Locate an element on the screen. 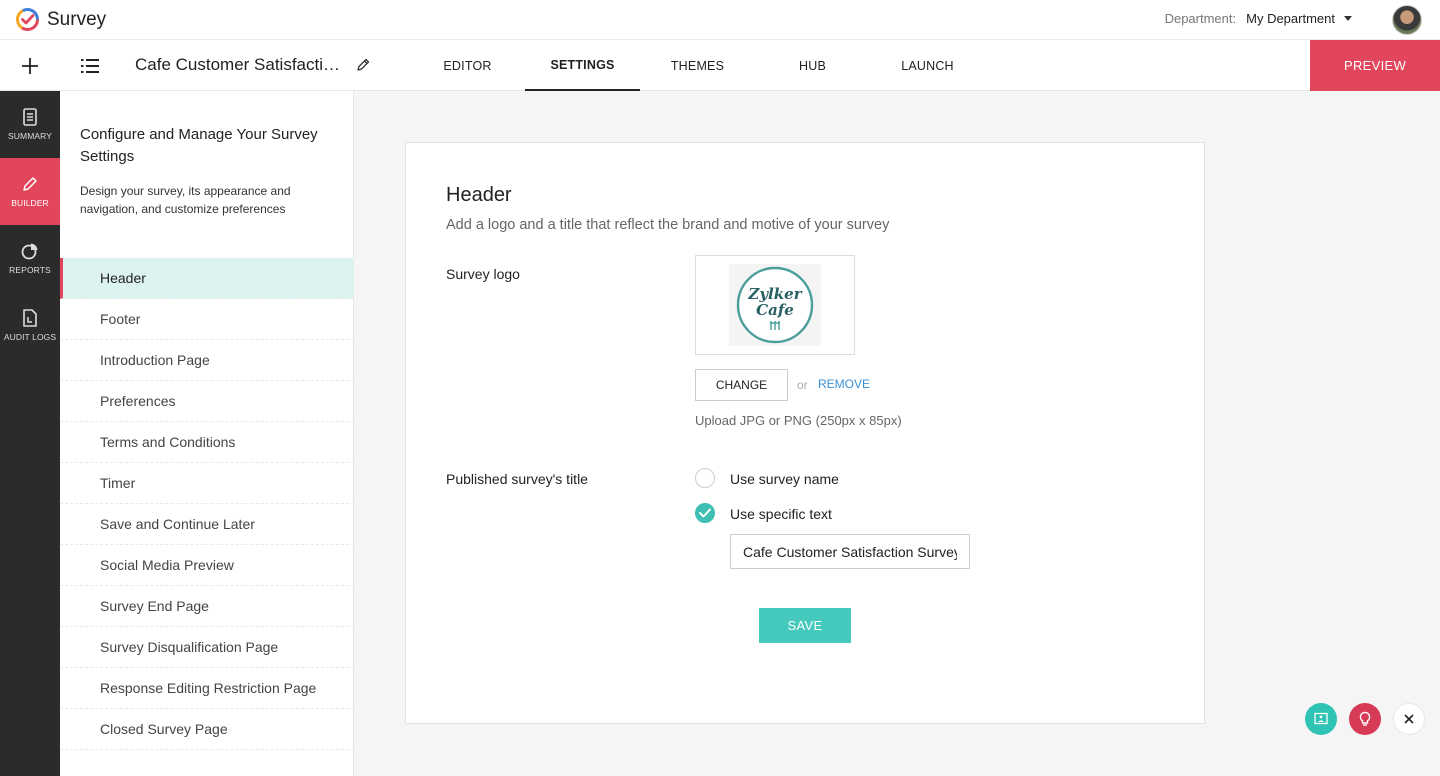  close-button is located at coordinates (1409, 719).